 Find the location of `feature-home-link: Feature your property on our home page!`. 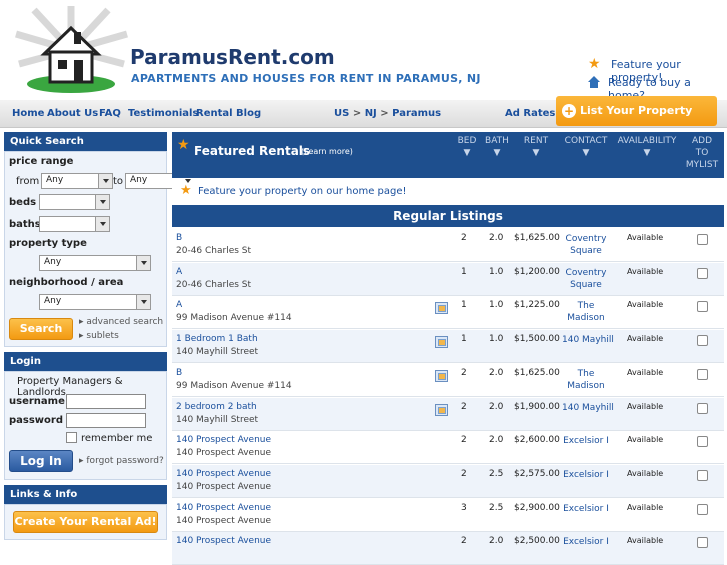

feature-home-link: Feature your property on our home page! is located at coordinates (302, 191).